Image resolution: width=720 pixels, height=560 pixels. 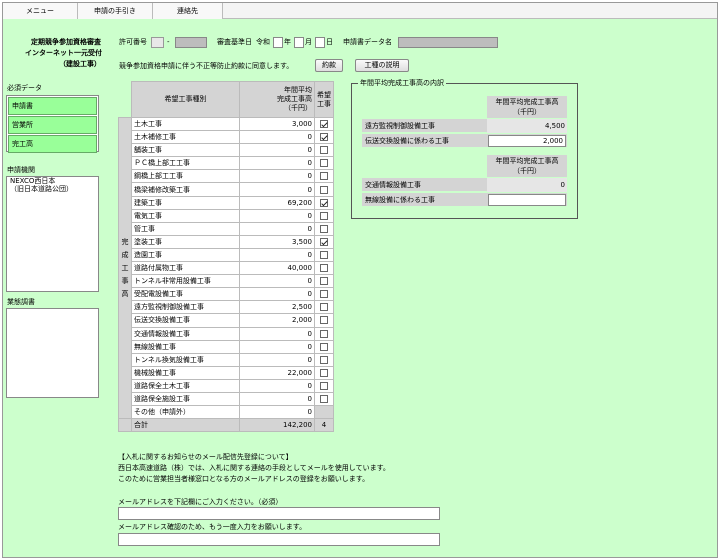 What do you see at coordinates (52, 353) in the screenshot?
I see `business-report-listbox` at bounding box center [52, 353].